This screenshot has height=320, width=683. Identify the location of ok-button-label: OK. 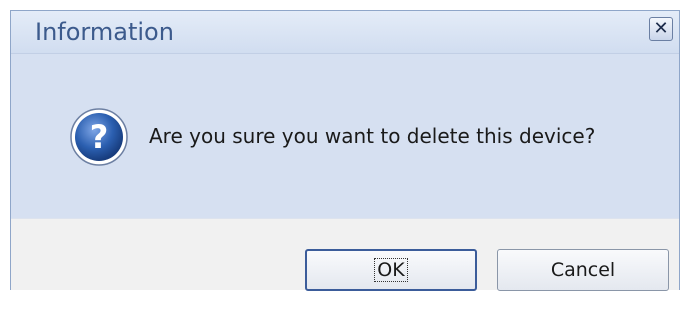
(391, 270).